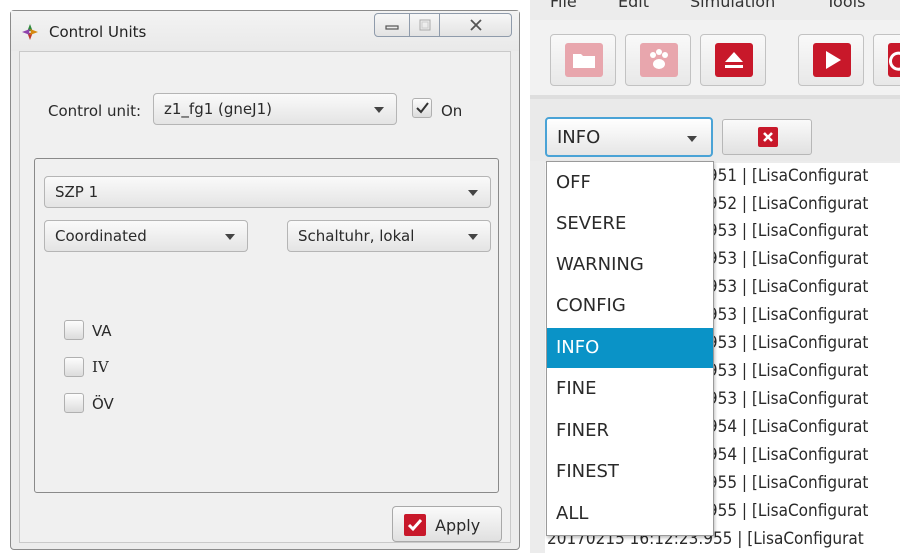 The width and height of the screenshot is (900, 553). What do you see at coordinates (356, 236) in the screenshot?
I see `schedule-value: Schaltuhr, lokal` at bounding box center [356, 236].